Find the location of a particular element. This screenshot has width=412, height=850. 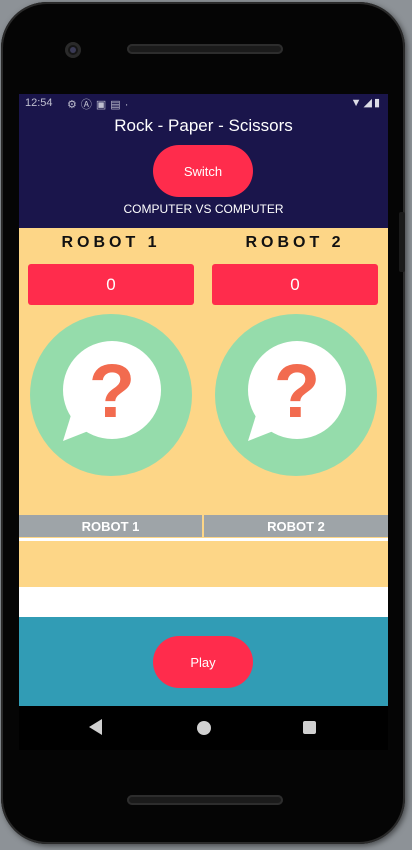

home-icon is located at coordinates (204, 728).